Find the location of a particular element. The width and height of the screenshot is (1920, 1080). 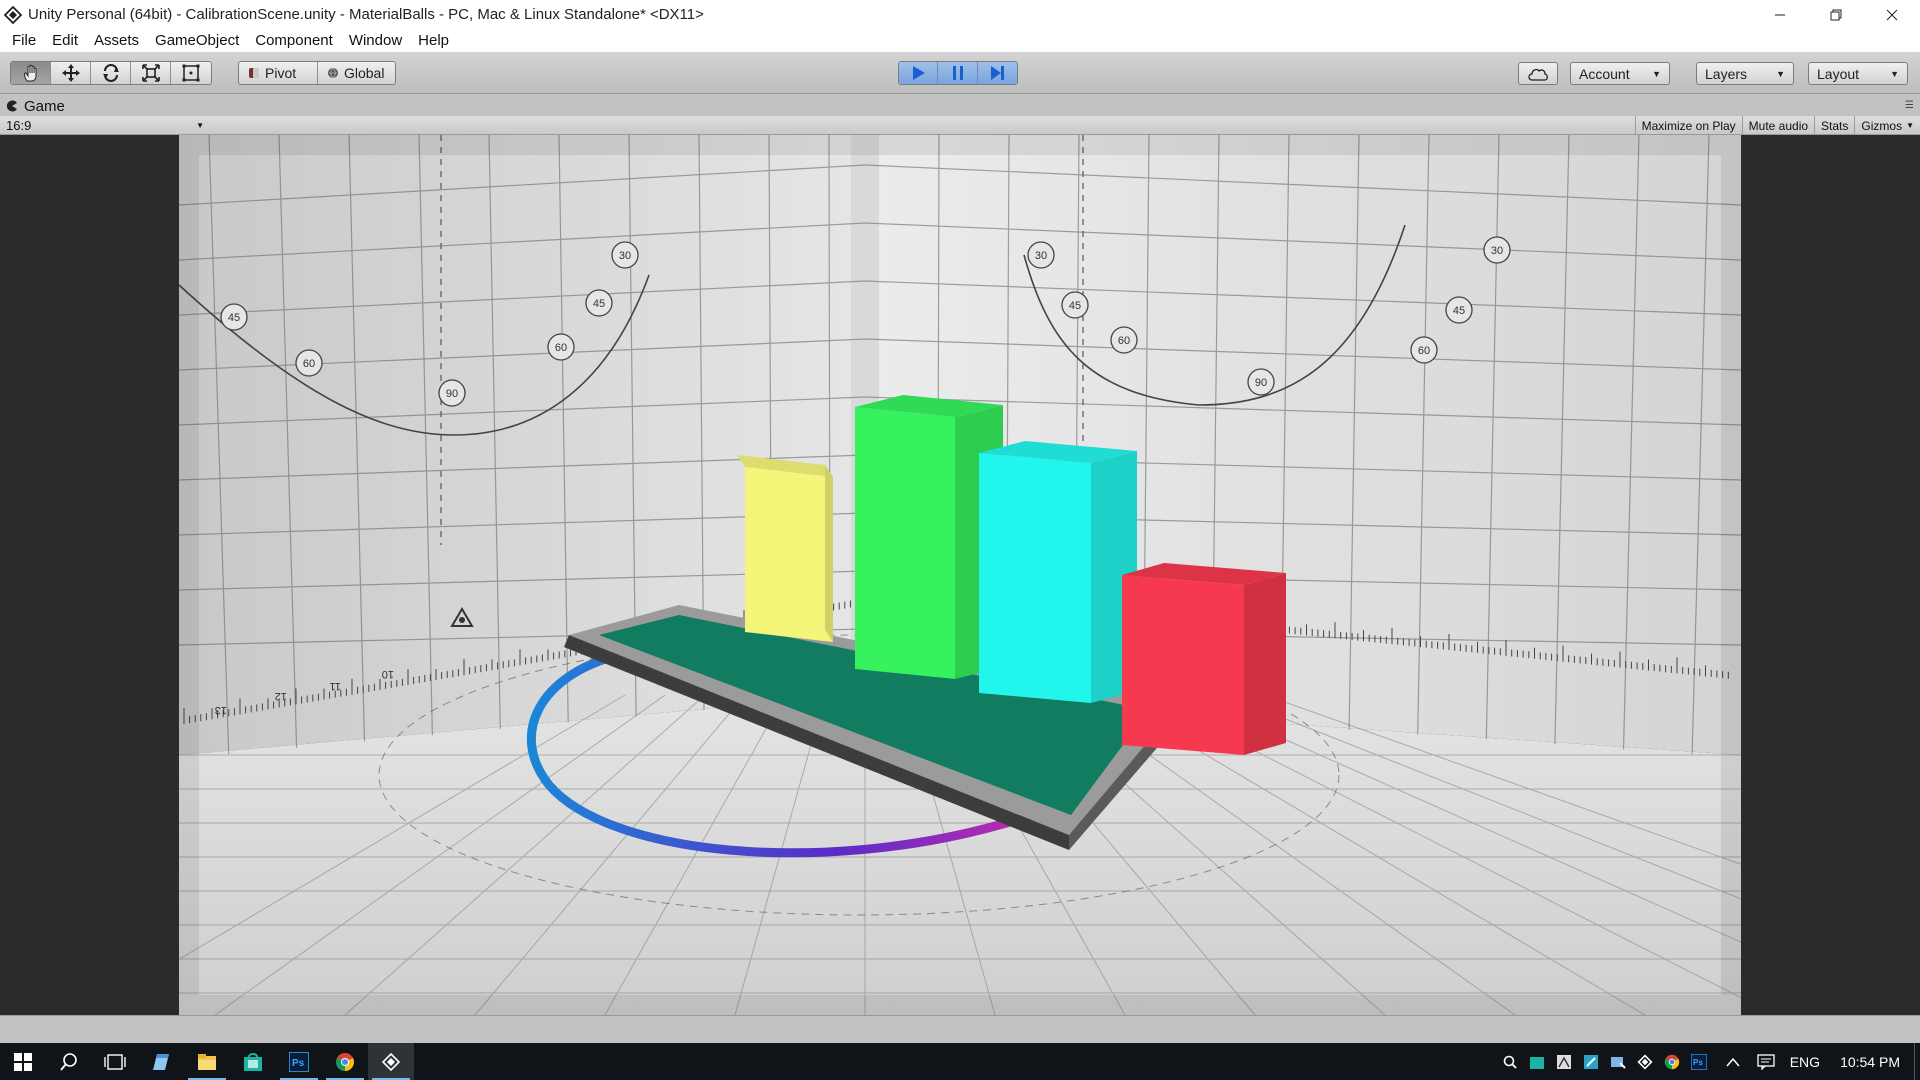

layers-label: Layers is located at coordinates (1726, 73).